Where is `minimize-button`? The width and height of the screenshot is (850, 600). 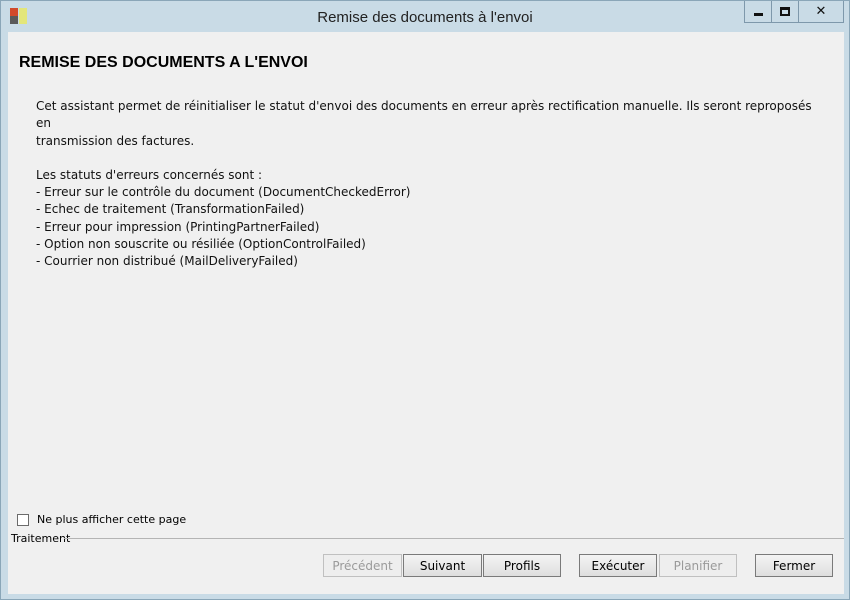
minimize-button is located at coordinates (758, 12).